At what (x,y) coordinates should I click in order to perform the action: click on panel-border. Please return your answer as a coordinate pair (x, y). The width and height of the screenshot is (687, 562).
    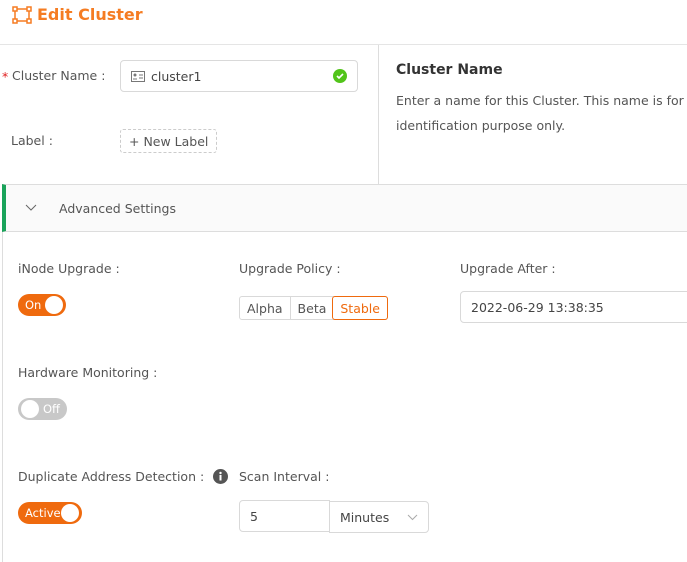
    Looking at the image, I should click on (2, 397).